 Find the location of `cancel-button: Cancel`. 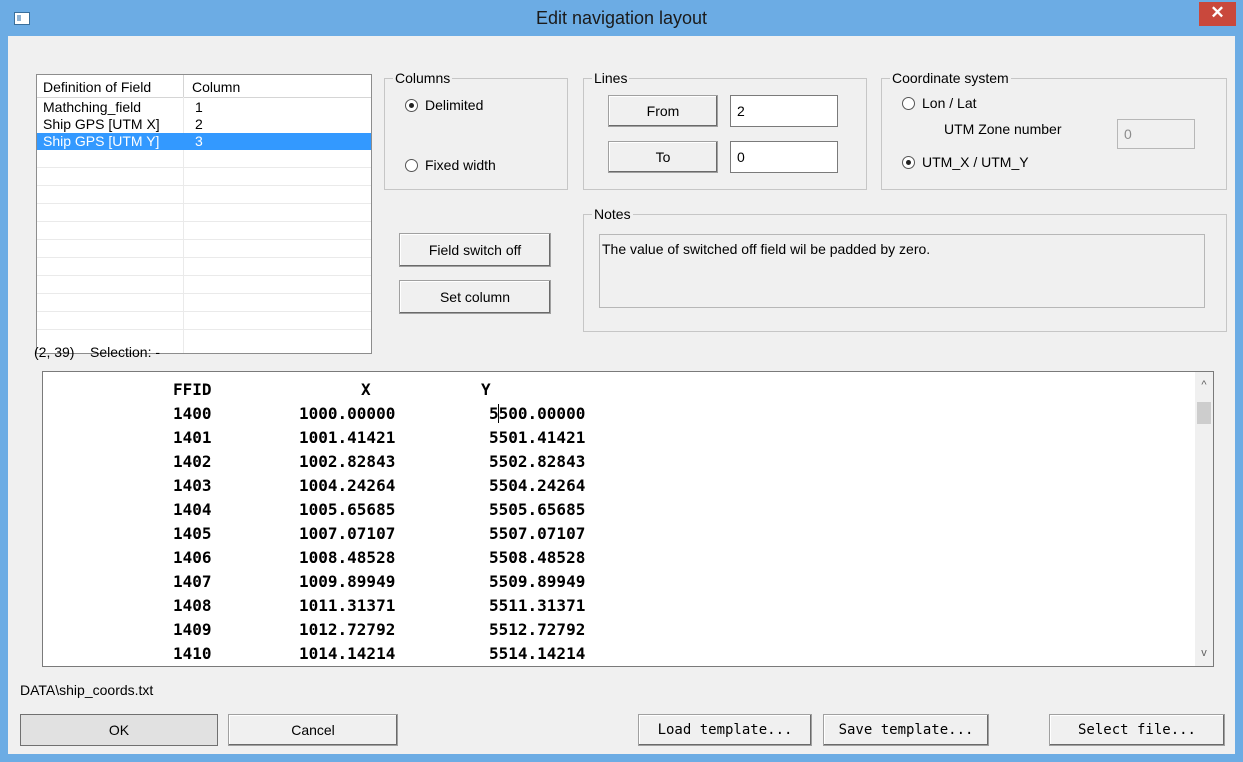

cancel-button: Cancel is located at coordinates (313, 730).